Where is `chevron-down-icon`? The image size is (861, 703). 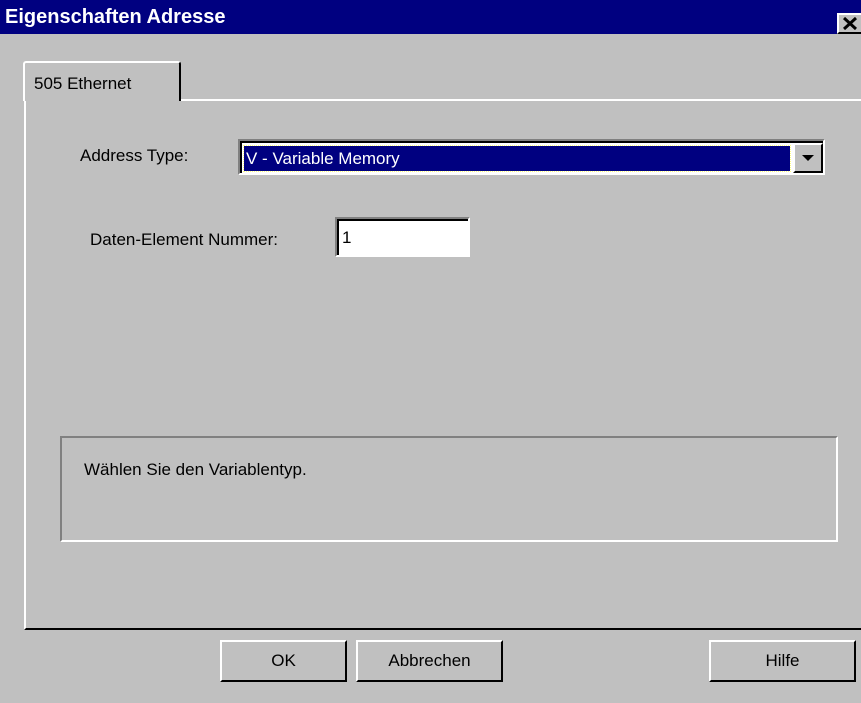 chevron-down-icon is located at coordinates (808, 158).